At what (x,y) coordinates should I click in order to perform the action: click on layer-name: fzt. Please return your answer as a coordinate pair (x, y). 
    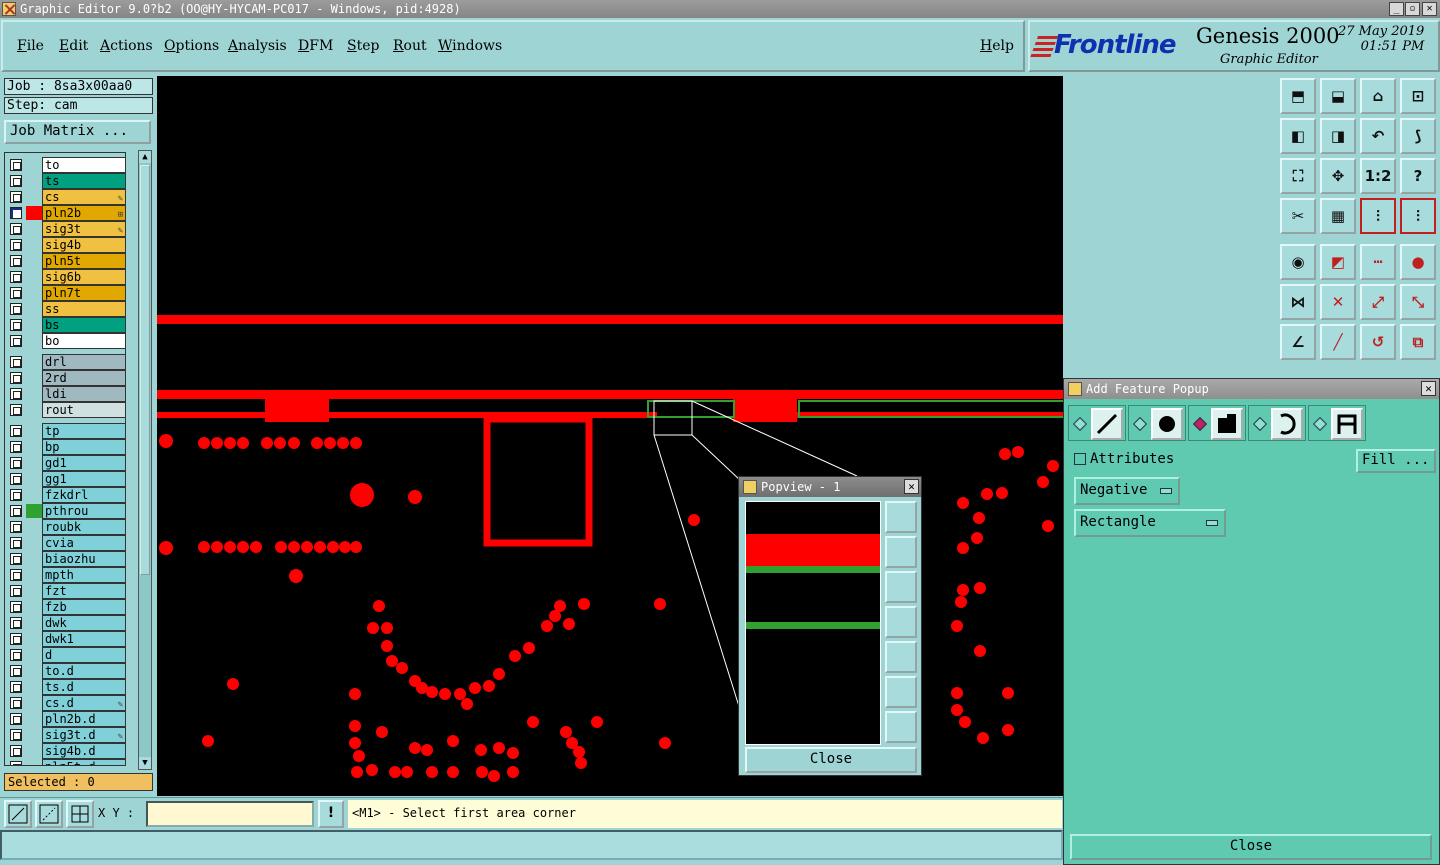
    Looking at the image, I should click on (83, 591).